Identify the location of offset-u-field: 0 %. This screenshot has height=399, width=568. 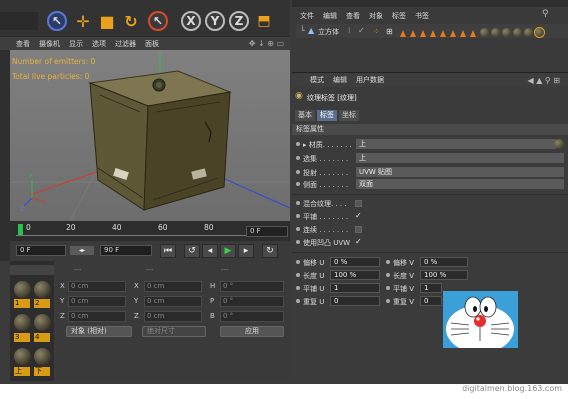
(355, 262).